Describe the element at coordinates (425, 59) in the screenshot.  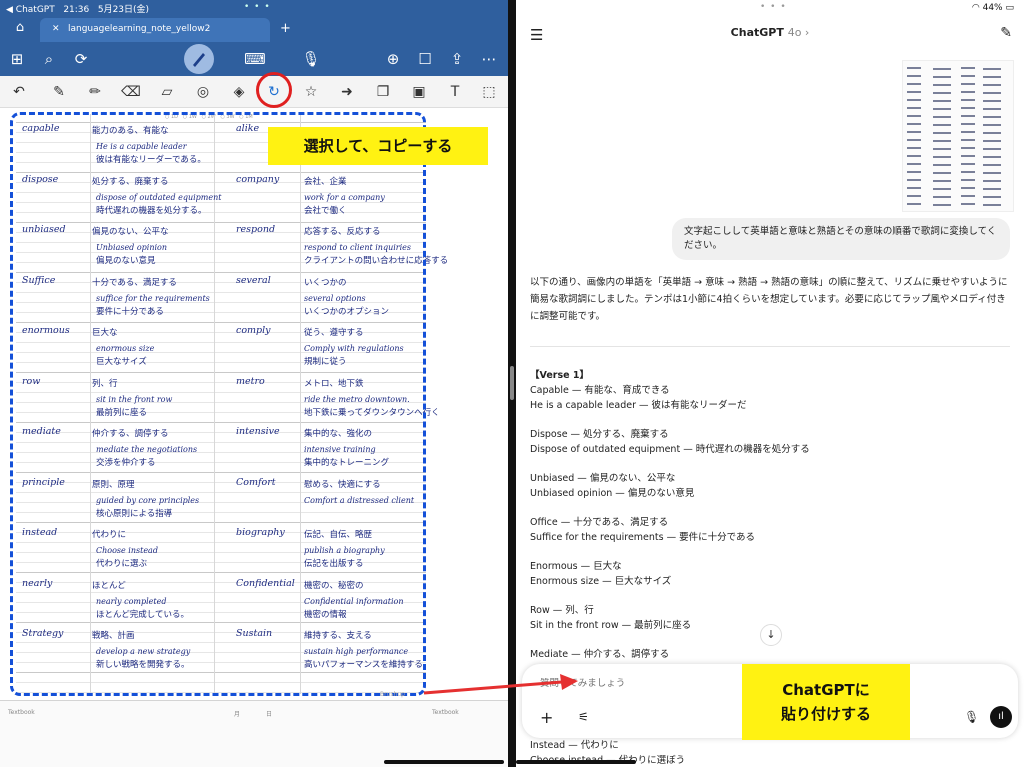
I see `bookmark-icon: ☐` at that location.